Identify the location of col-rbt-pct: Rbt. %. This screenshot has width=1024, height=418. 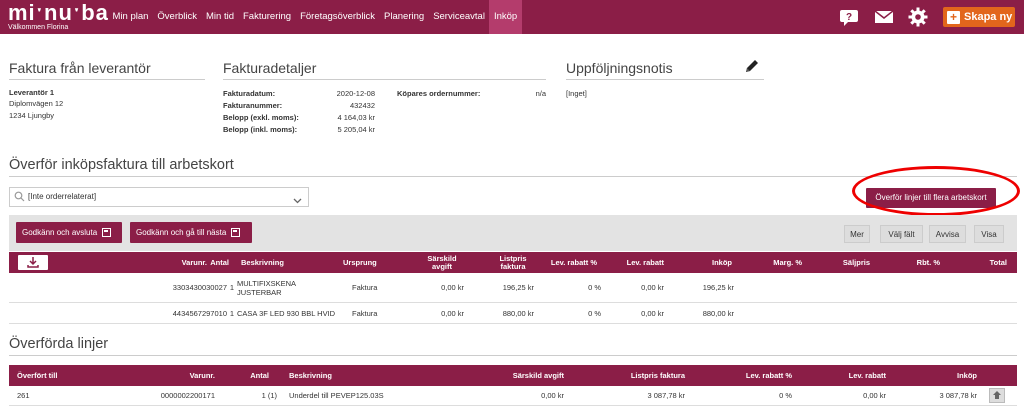
(928, 262).